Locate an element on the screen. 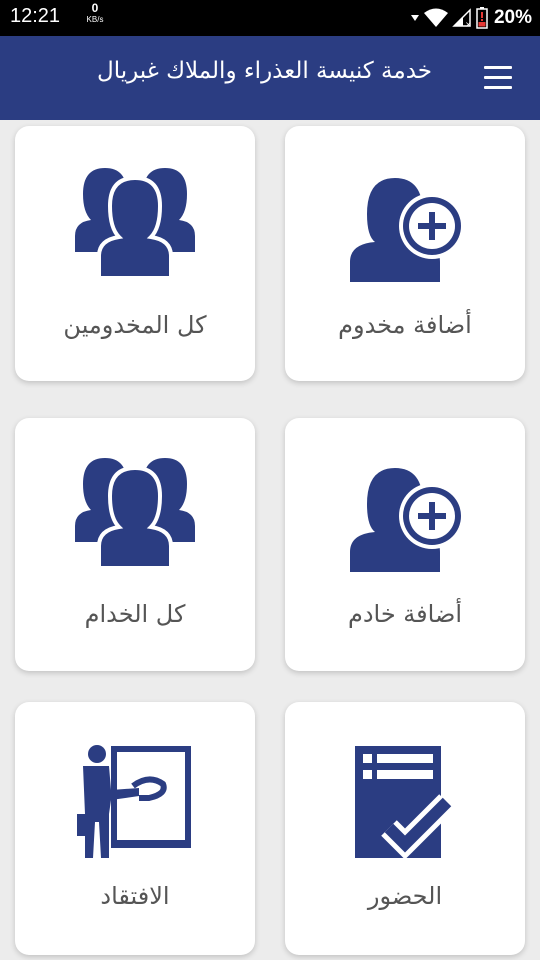  battery-icon is located at coordinates (482, 18).